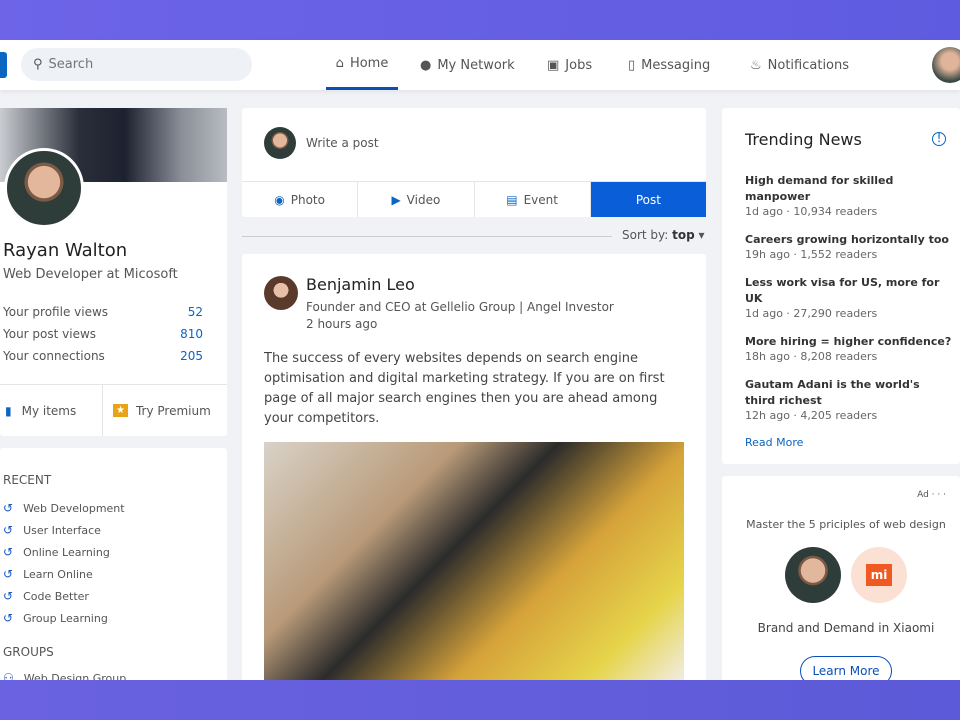 The width and height of the screenshot is (960, 720). I want to click on write-post-input: Write a post, so click(342, 143).